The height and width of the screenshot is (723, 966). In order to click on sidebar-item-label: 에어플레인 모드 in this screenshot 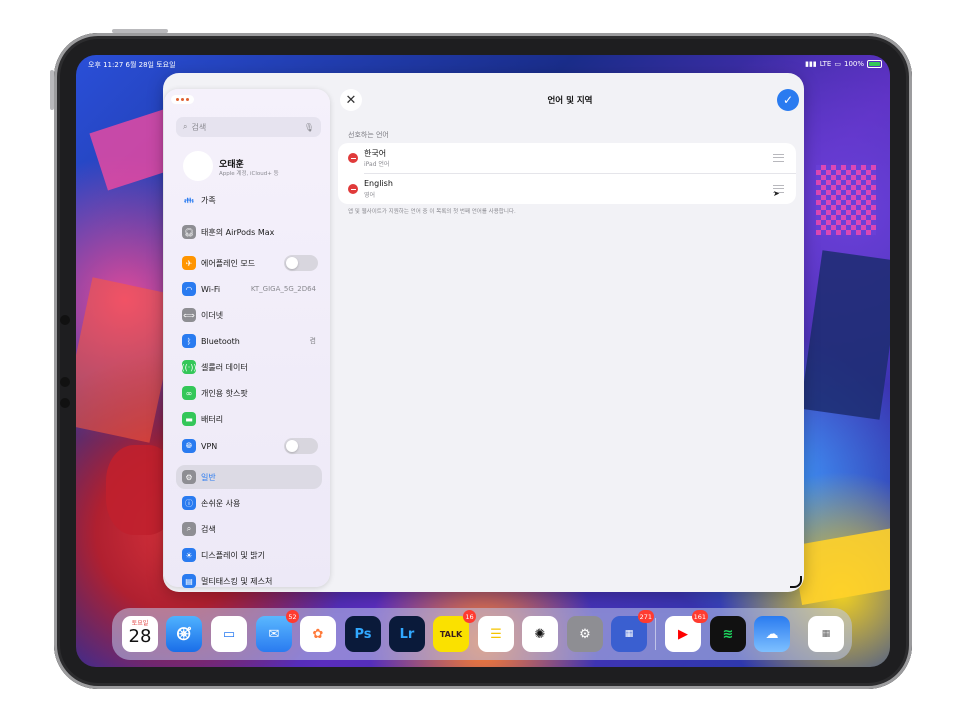, I will do `click(228, 263)`.